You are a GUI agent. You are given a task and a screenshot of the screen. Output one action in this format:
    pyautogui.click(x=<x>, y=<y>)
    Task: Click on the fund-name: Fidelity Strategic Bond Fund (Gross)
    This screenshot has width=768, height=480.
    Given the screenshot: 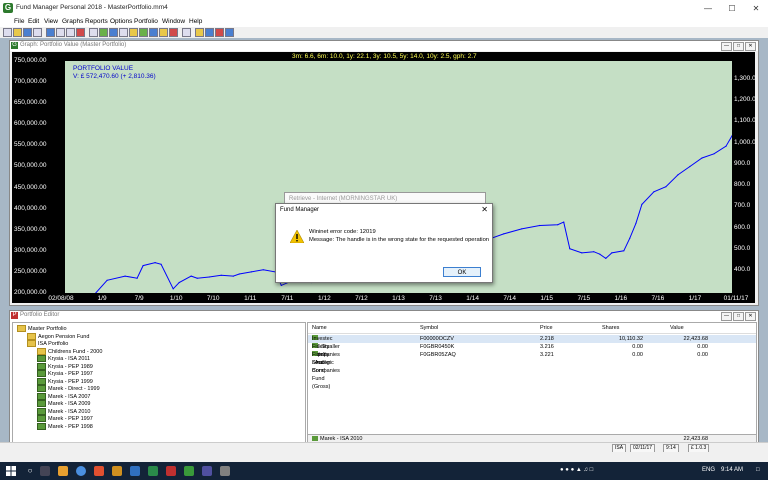 What is the action you would take?
    pyautogui.click(x=323, y=371)
    